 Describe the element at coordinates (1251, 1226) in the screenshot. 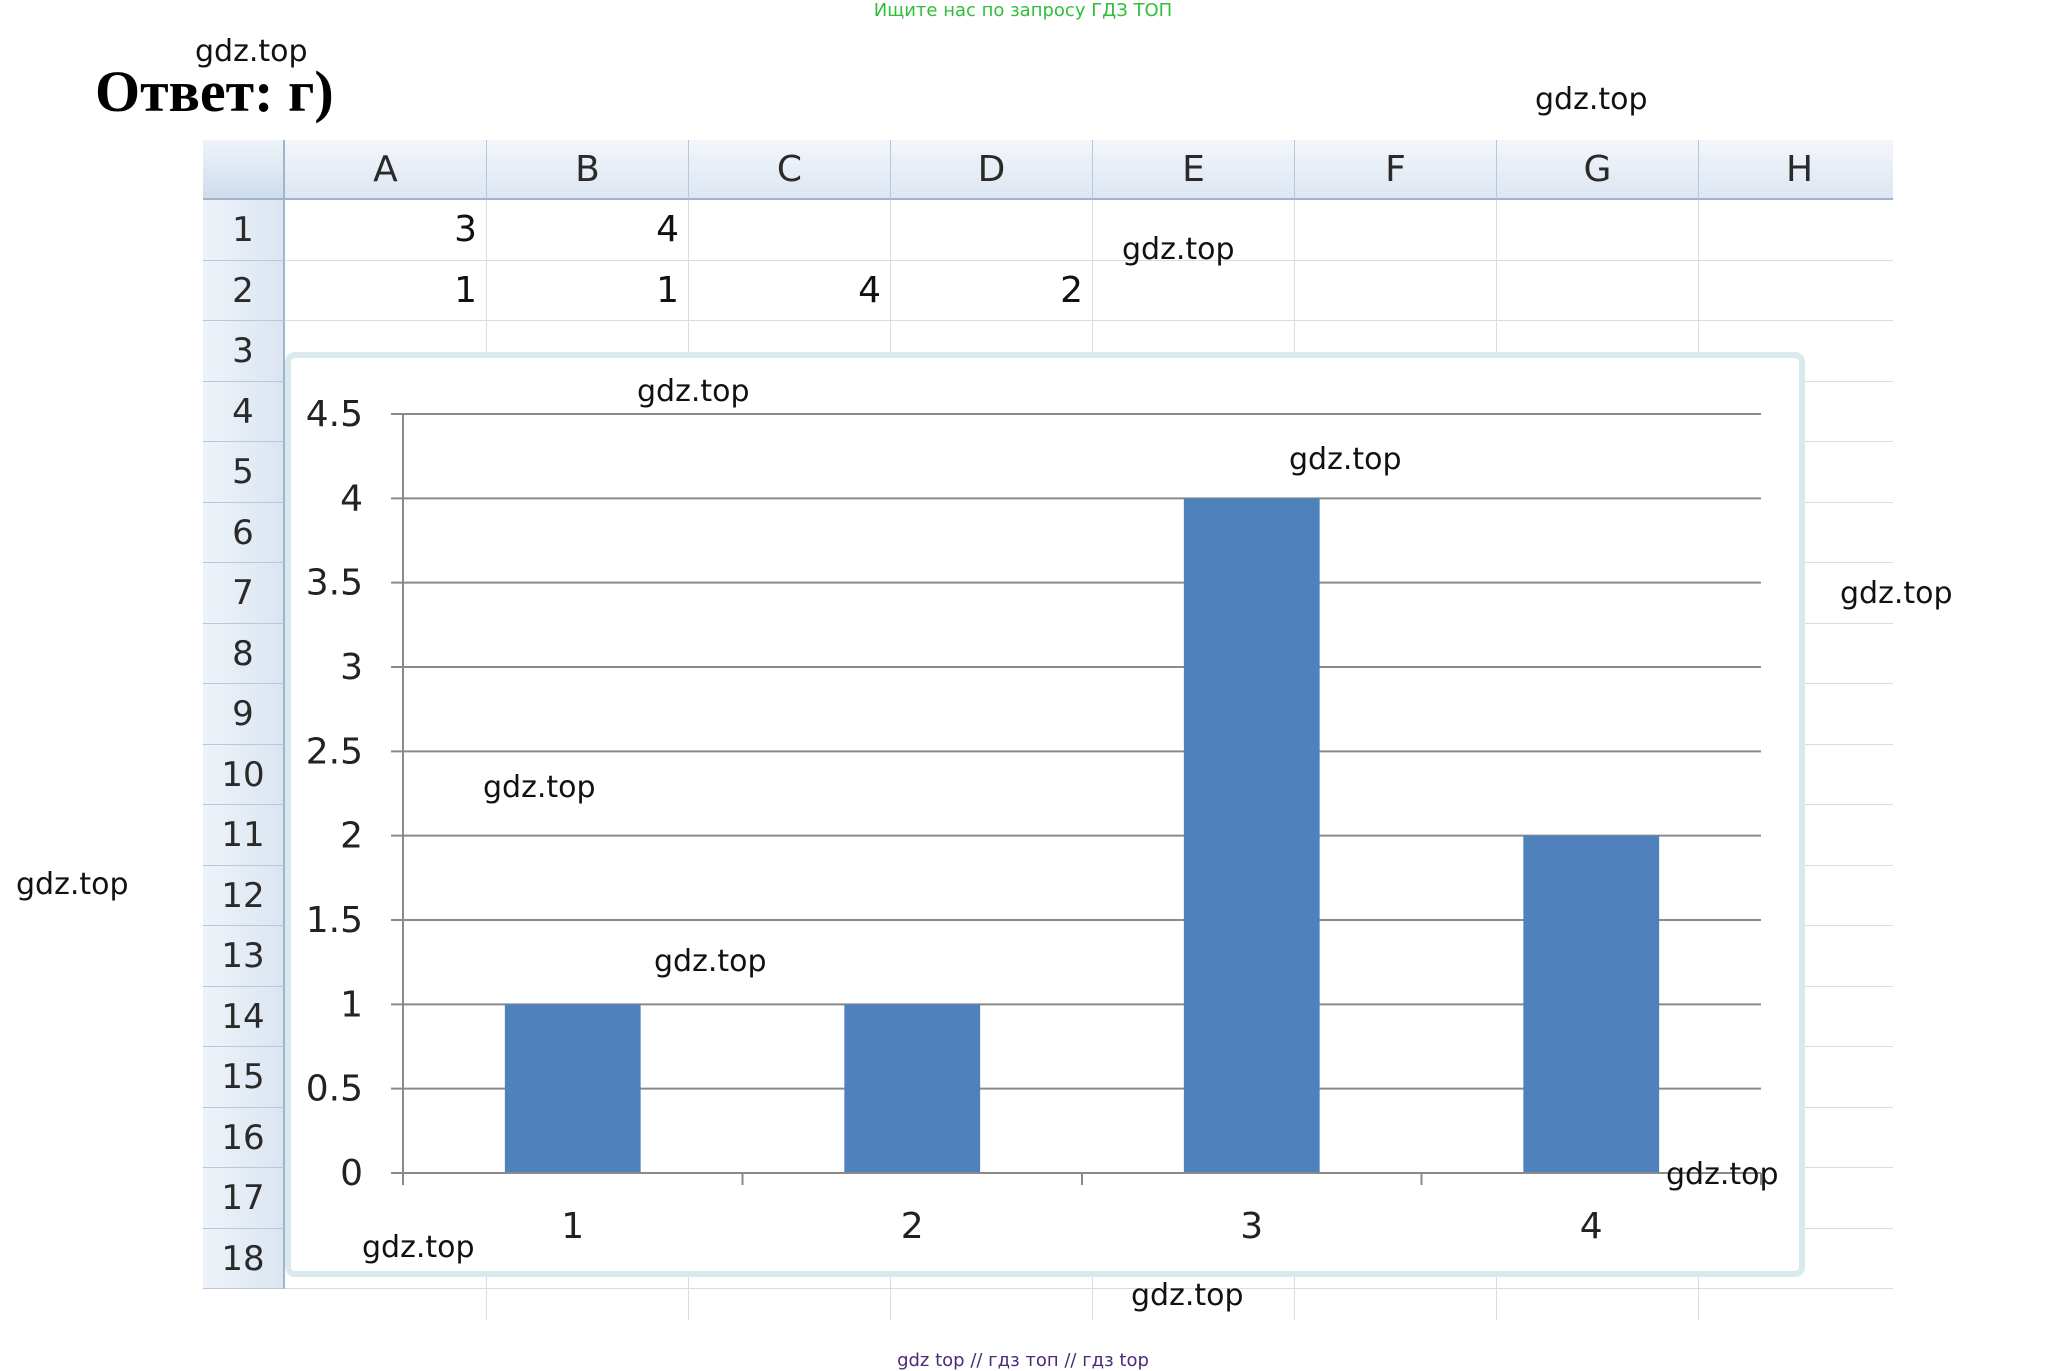

I see `x-tick-label: 3` at that location.